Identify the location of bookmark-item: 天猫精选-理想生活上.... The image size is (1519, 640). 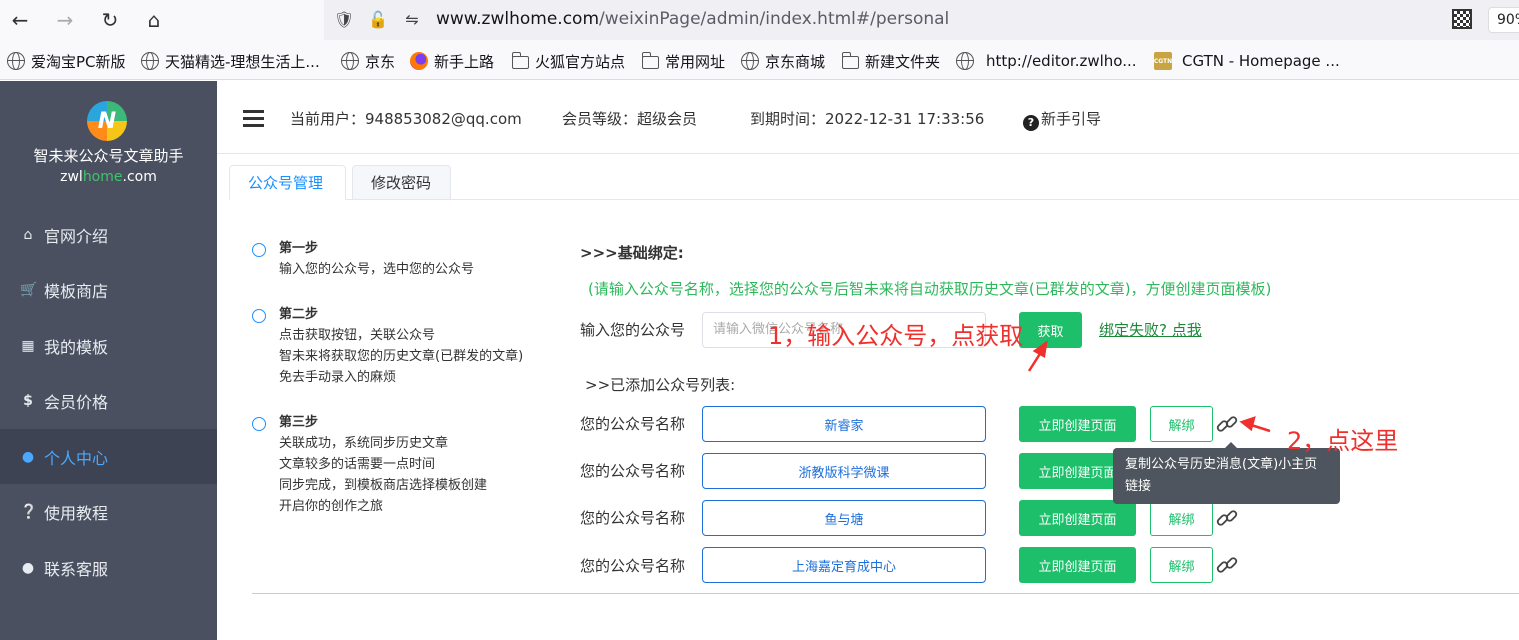
(230, 61).